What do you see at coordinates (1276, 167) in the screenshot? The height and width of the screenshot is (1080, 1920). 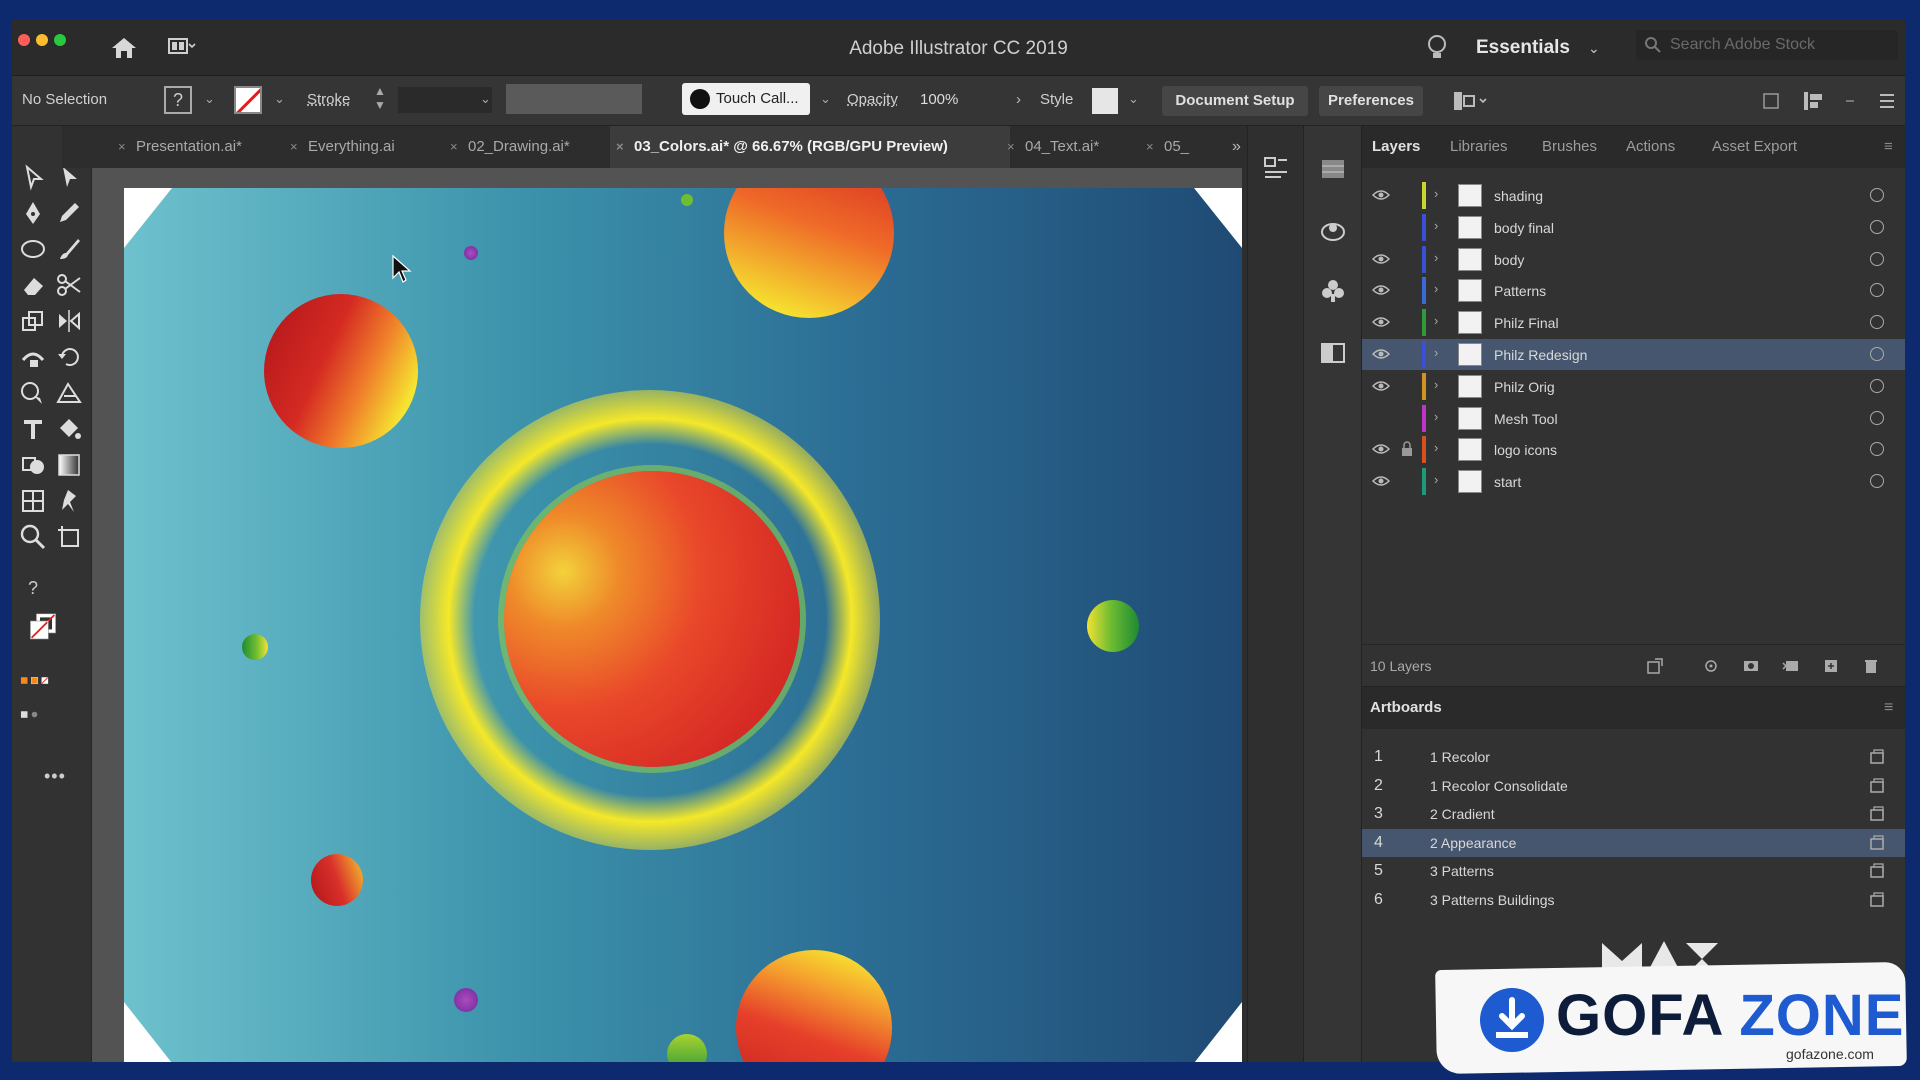 I see `properties-panel-icon` at bounding box center [1276, 167].